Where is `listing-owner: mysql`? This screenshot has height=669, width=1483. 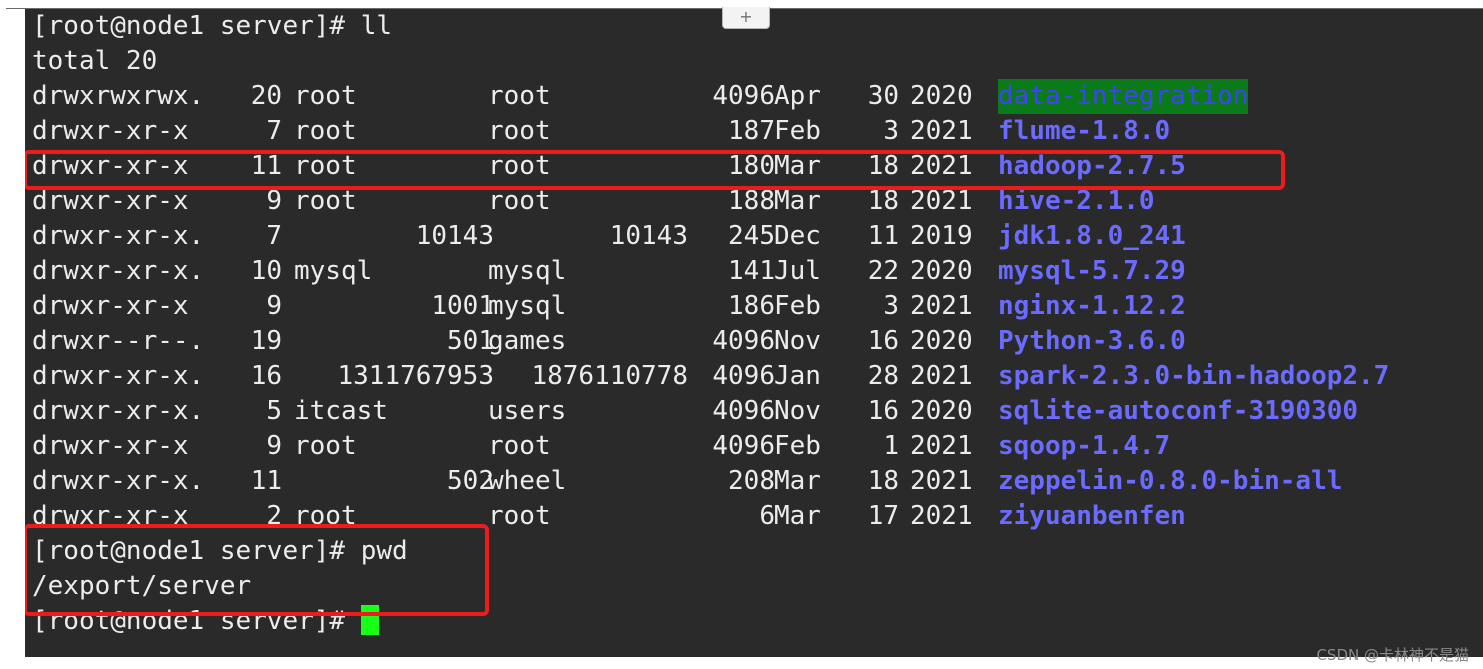
listing-owner: mysql is located at coordinates (333, 271).